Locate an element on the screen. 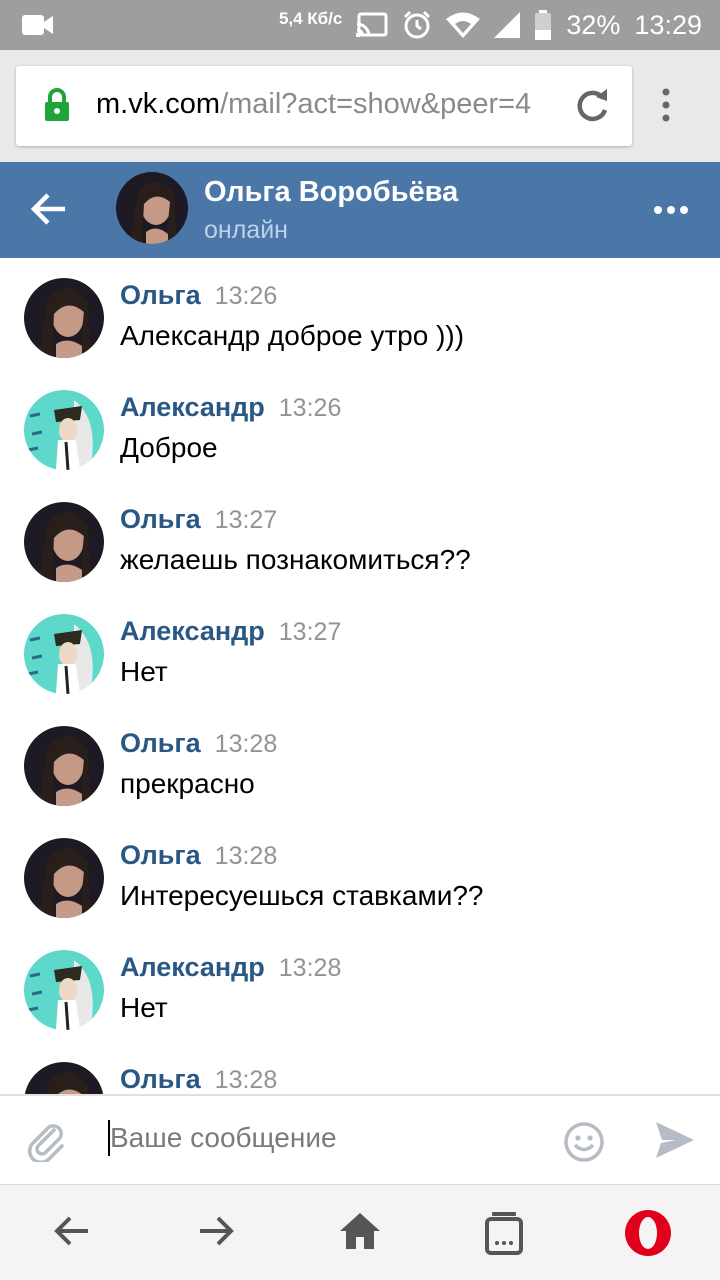 The height and width of the screenshot is (1280, 720). paperclip-icon is located at coordinates (46, 1142).